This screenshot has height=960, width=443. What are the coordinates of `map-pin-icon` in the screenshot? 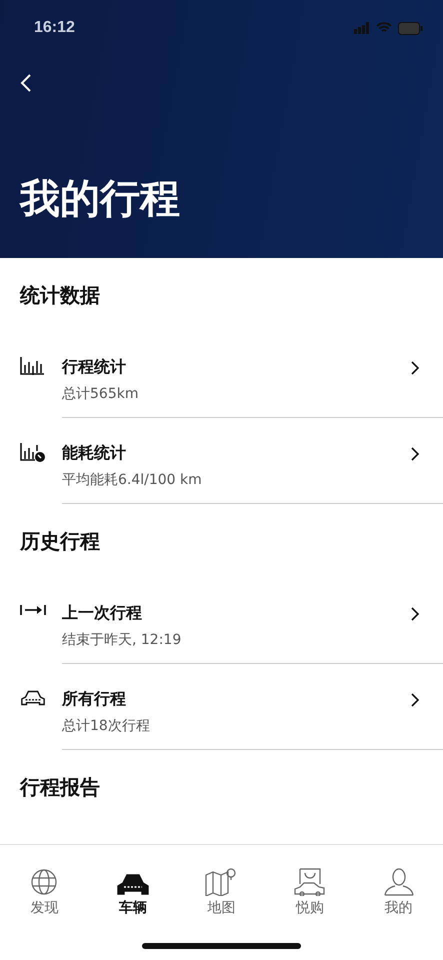 It's located at (221, 882).